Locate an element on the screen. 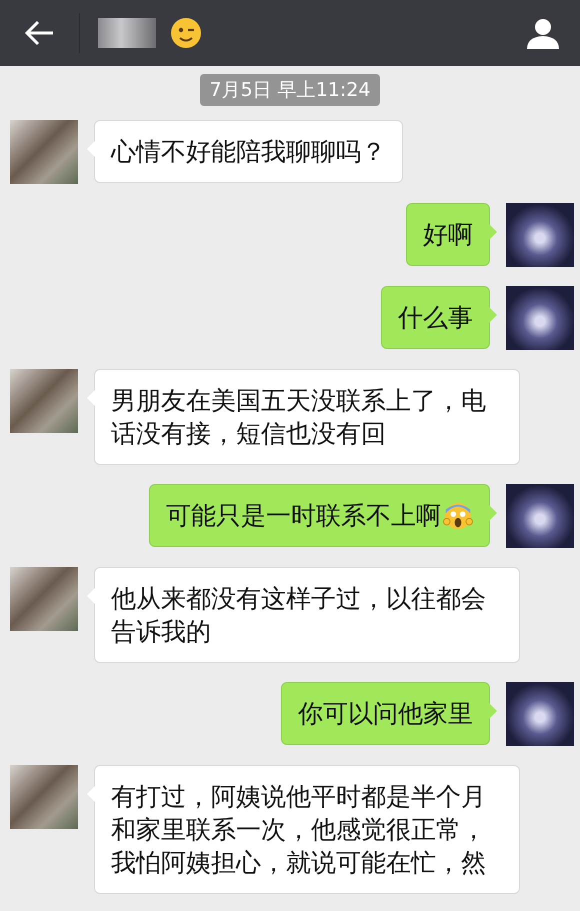 The width and height of the screenshot is (580, 911). message-text: 什么事 is located at coordinates (435, 318).